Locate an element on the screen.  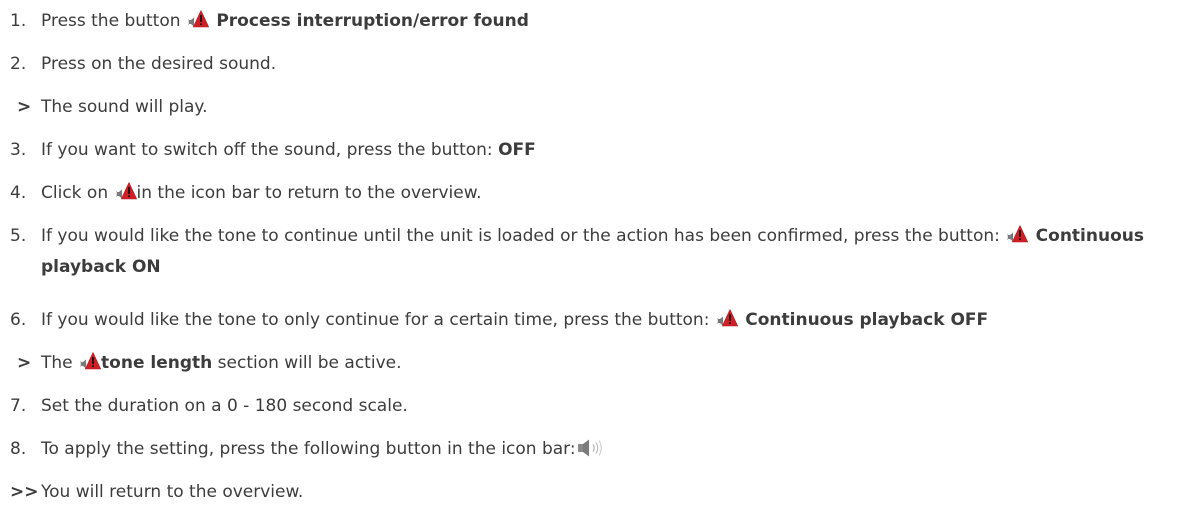
result-marker: >> is located at coordinates (24, 492).